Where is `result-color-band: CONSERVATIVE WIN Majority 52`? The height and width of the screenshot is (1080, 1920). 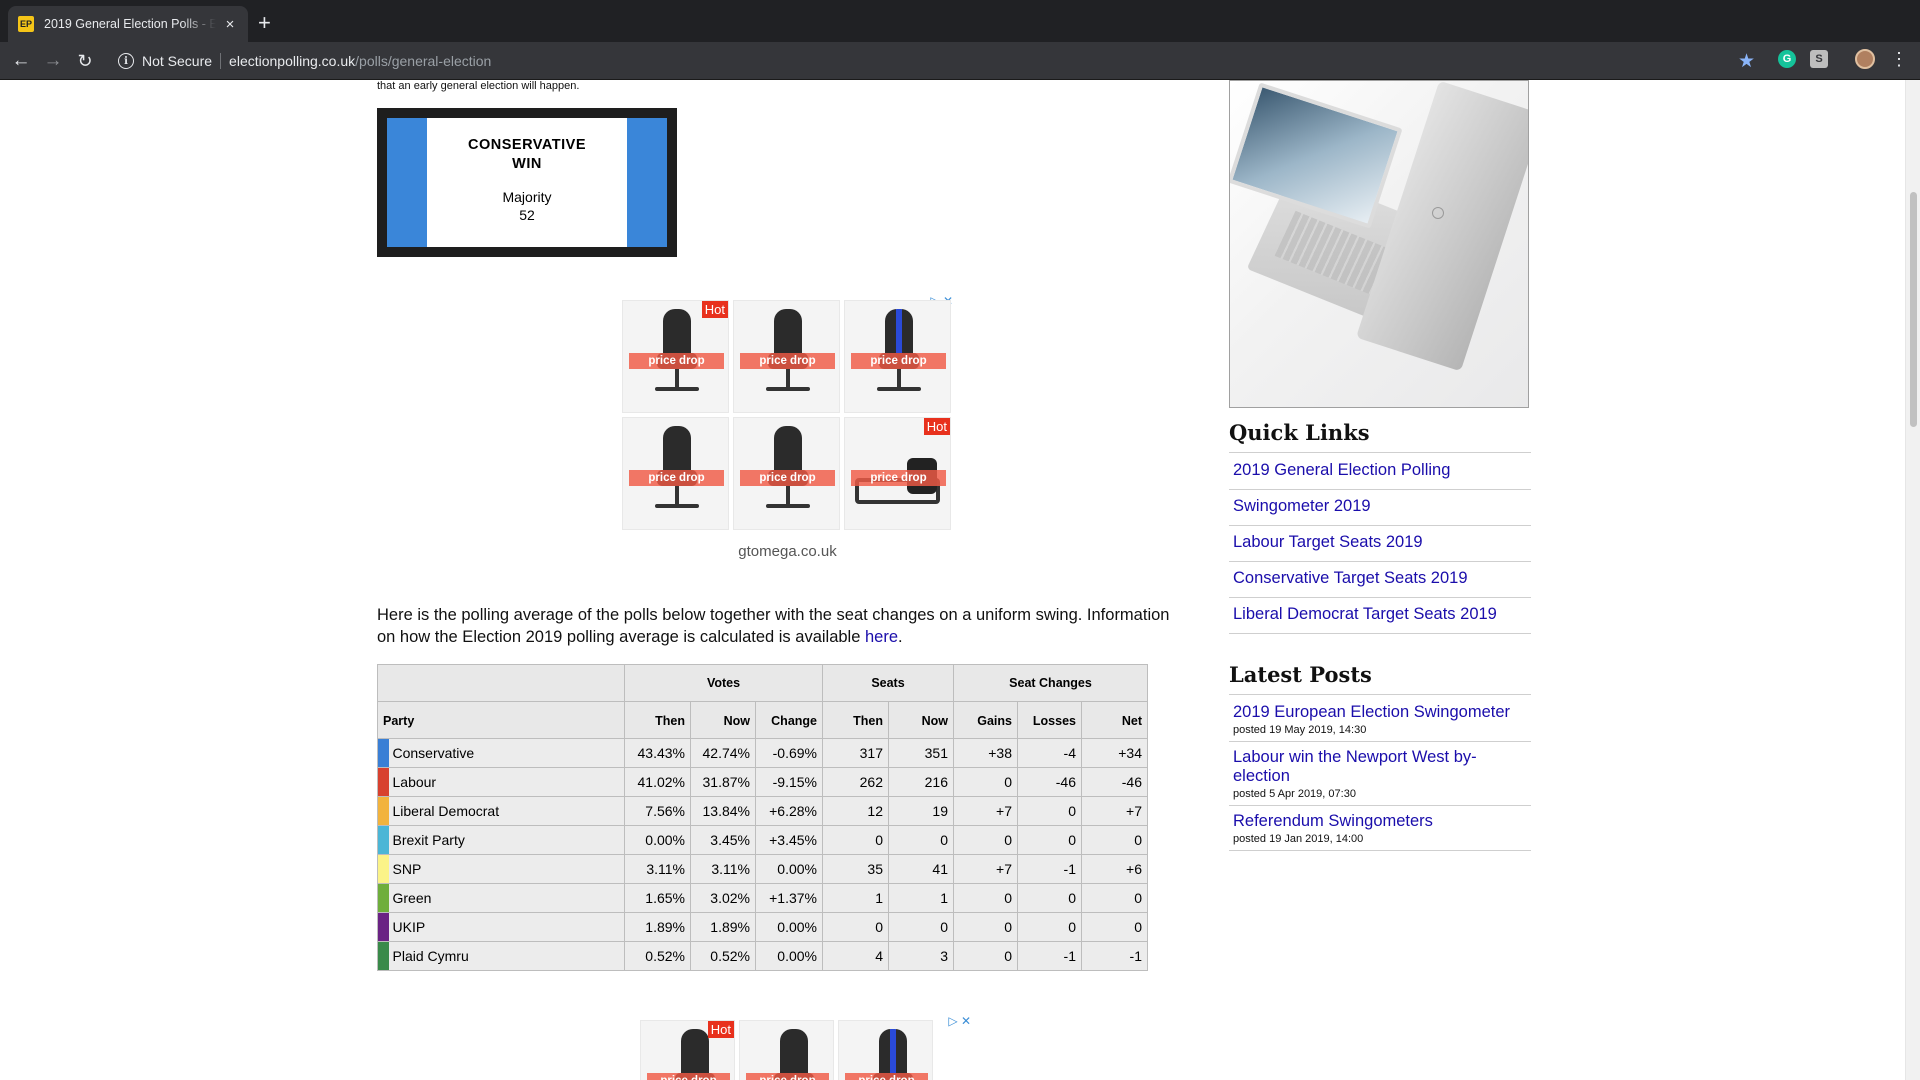 result-color-band: CONSERVATIVE WIN Majority 52 is located at coordinates (527, 182).